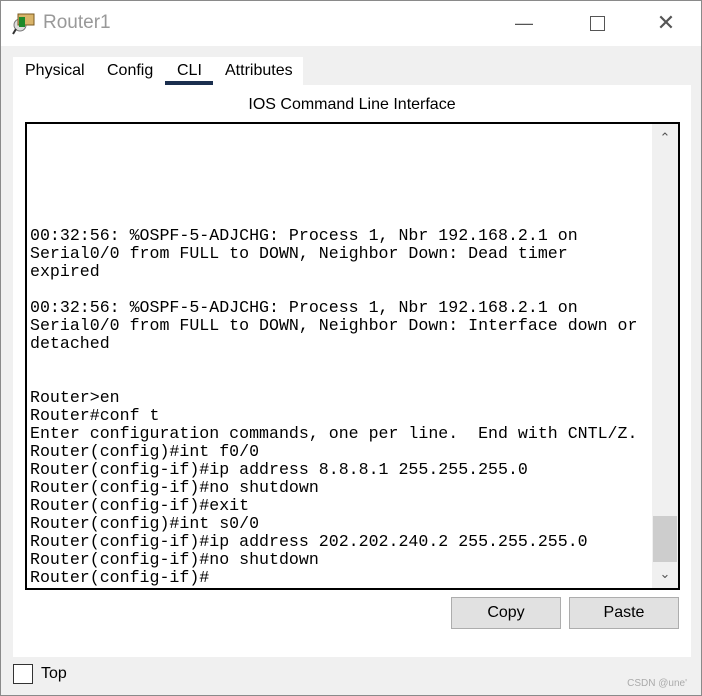 Image resolution: width=702 pixels, height=696 pixels. I want to click on minimize-button: —, so click(524, 23).